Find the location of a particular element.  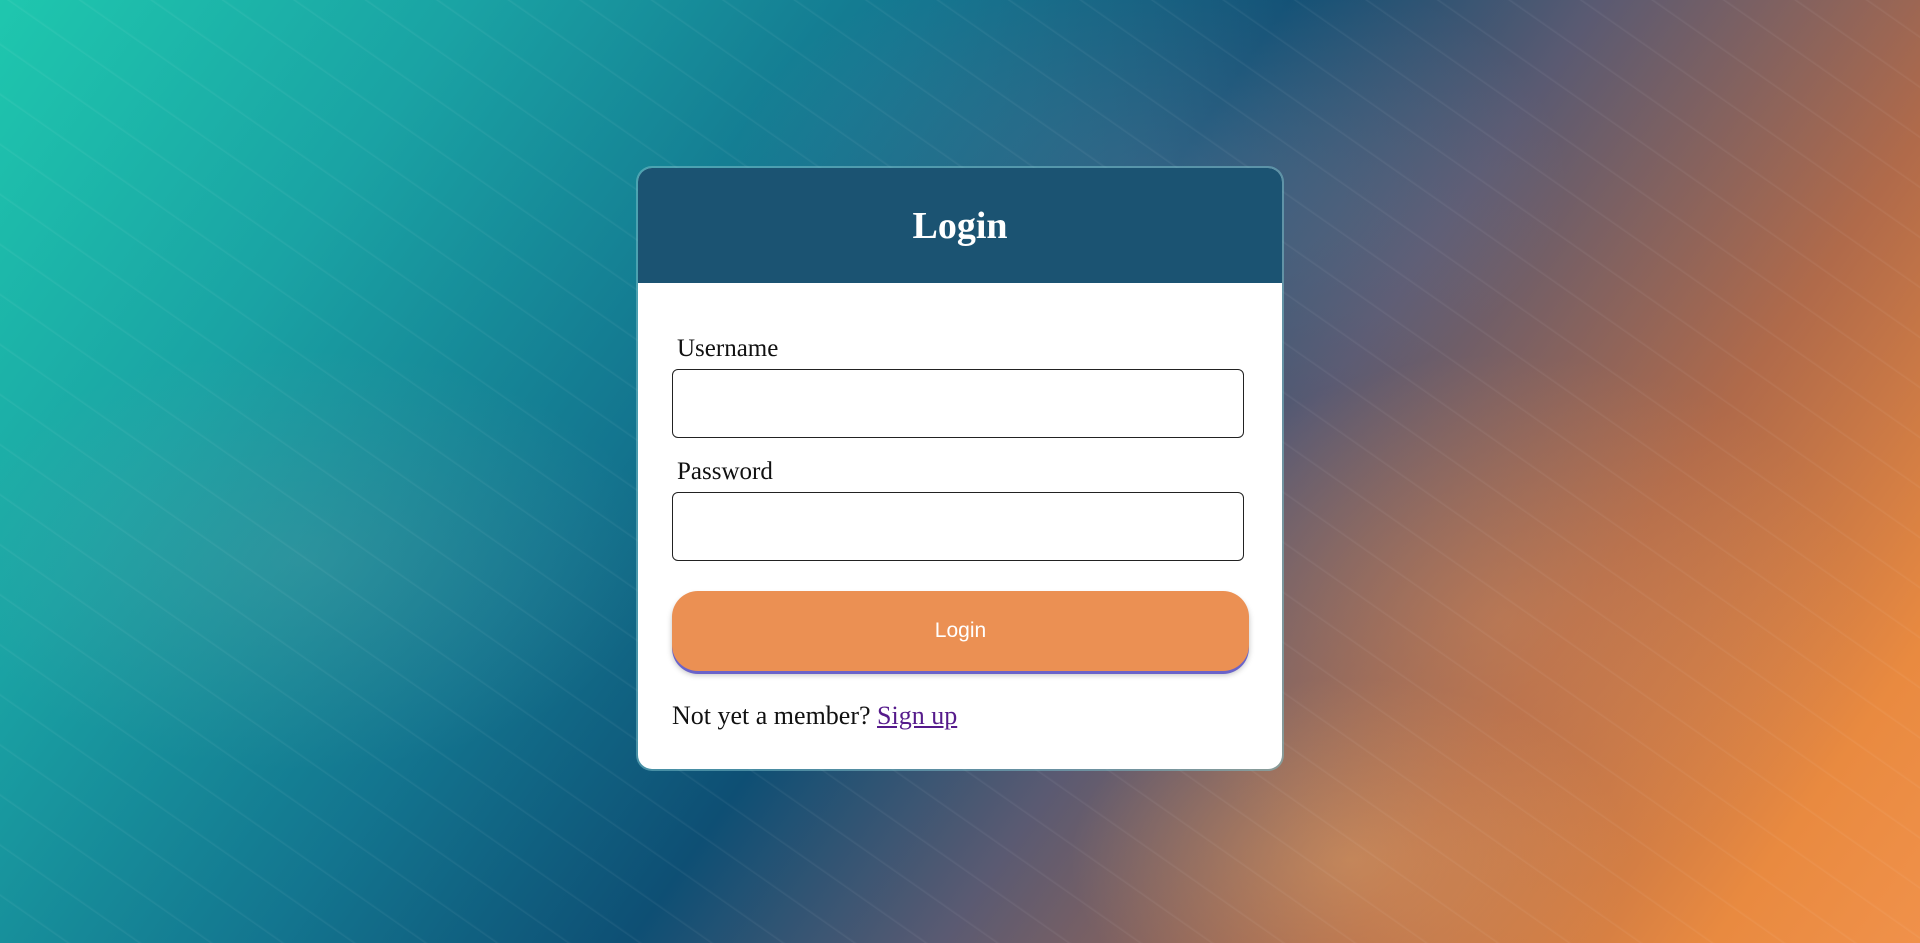

signup-line: Not yet a member? Sign up is located at coordinates (960, 716).